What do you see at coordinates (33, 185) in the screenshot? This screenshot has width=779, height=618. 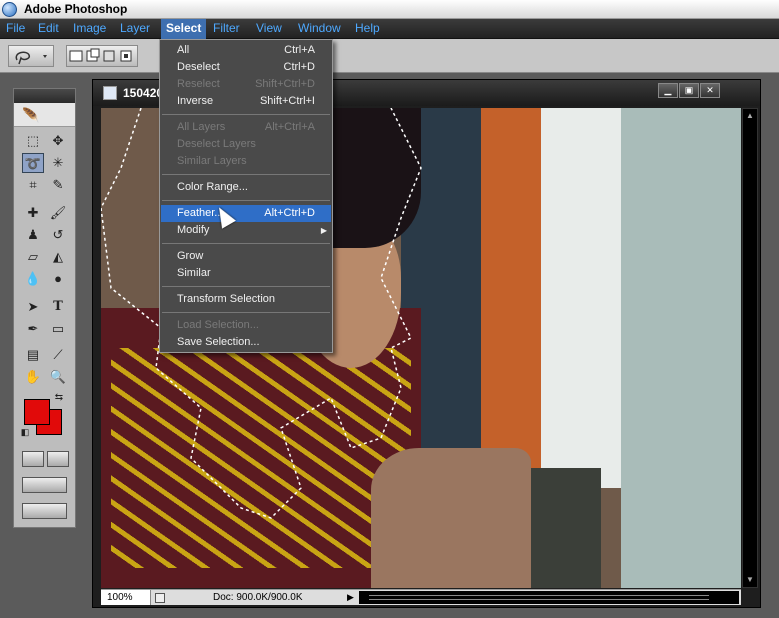 I see `crop-tool-icon: ⌗` at bounding box center [33, 185].